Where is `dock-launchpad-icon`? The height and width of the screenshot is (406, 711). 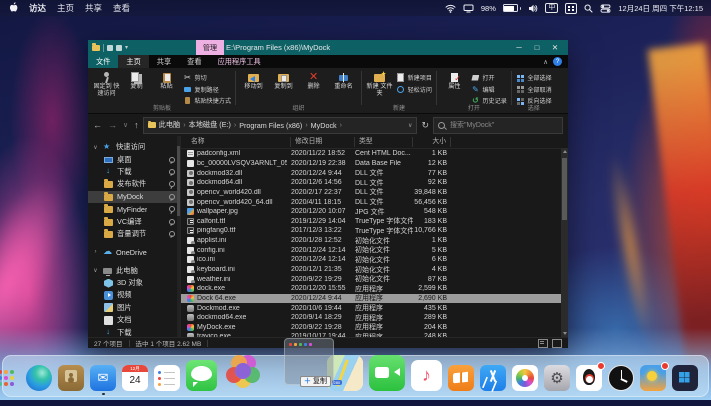 dock-launchpad-icon is located at coordinates (10, 378).